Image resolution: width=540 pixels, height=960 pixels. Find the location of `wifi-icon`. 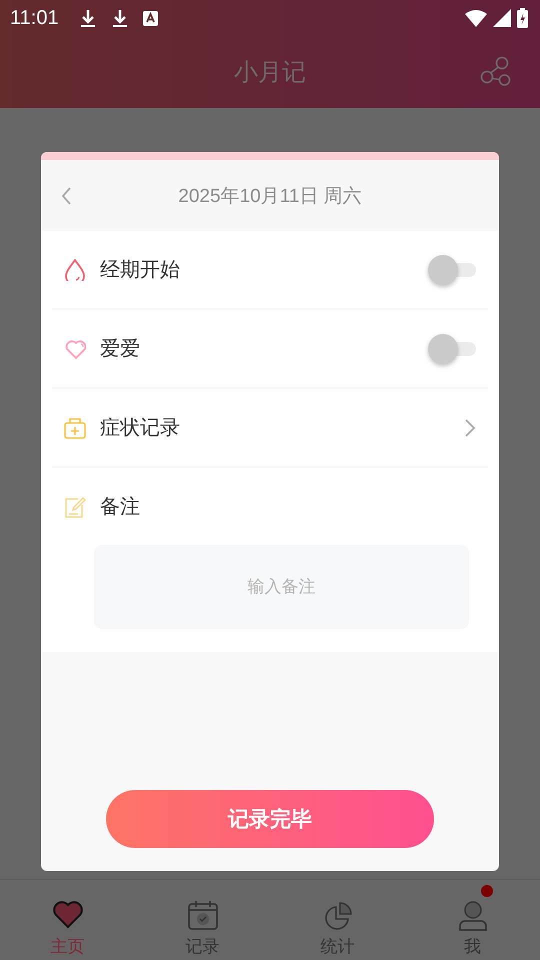

wifi-icon is located at coordinates (476, 18).